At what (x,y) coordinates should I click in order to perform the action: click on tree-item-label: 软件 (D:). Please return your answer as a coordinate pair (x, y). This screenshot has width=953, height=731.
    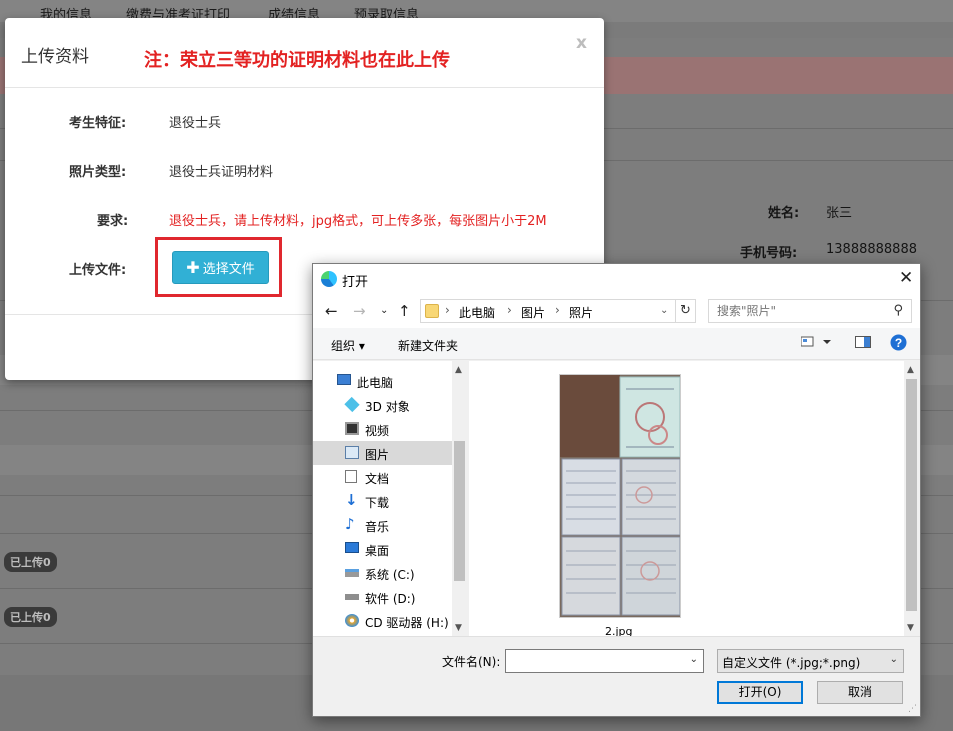
    Looking at the image, I should click on (390, 599).